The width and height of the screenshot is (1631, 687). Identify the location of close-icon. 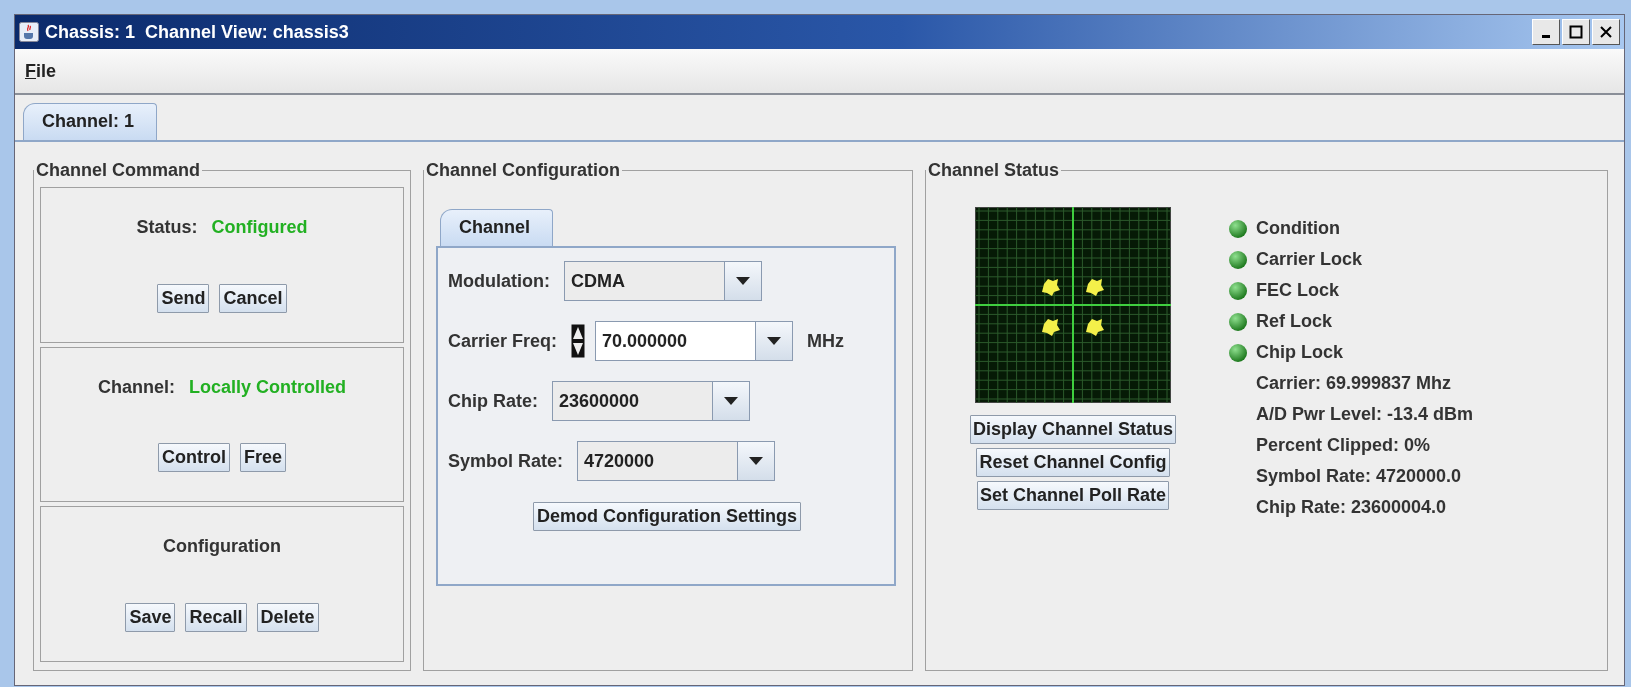
(1606, 32).